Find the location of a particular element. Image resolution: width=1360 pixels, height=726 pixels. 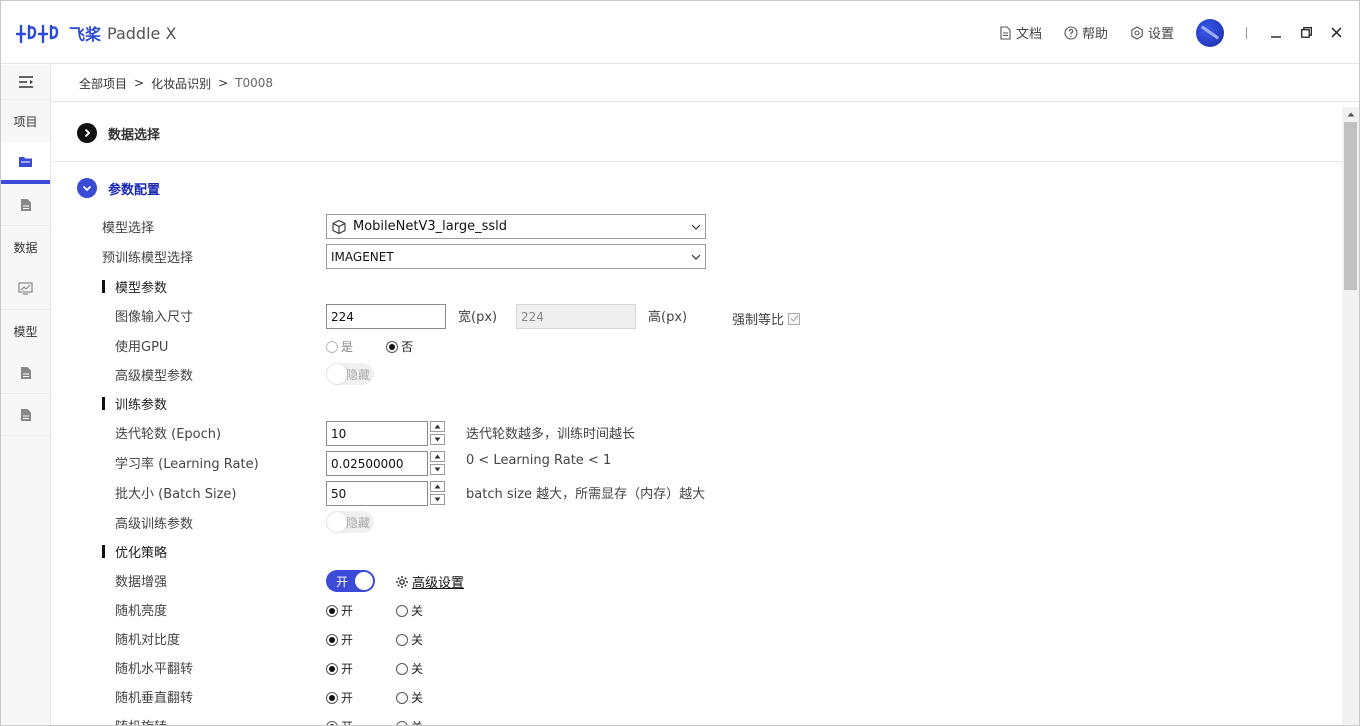

nav-model-label: 模型 is located at coordinates (25, 331).